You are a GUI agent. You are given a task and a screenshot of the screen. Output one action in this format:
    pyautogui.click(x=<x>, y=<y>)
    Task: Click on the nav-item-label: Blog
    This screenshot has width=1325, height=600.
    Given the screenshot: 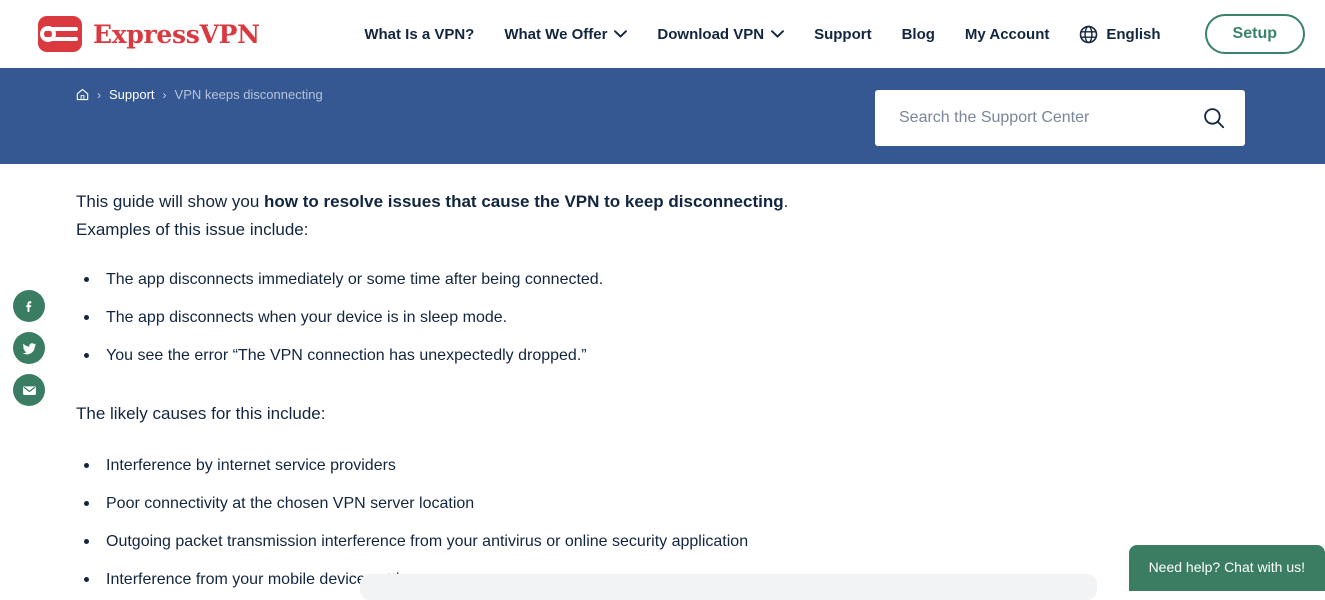 What is the action you would take?
    pyautogui.click(x=918, y=34)
    